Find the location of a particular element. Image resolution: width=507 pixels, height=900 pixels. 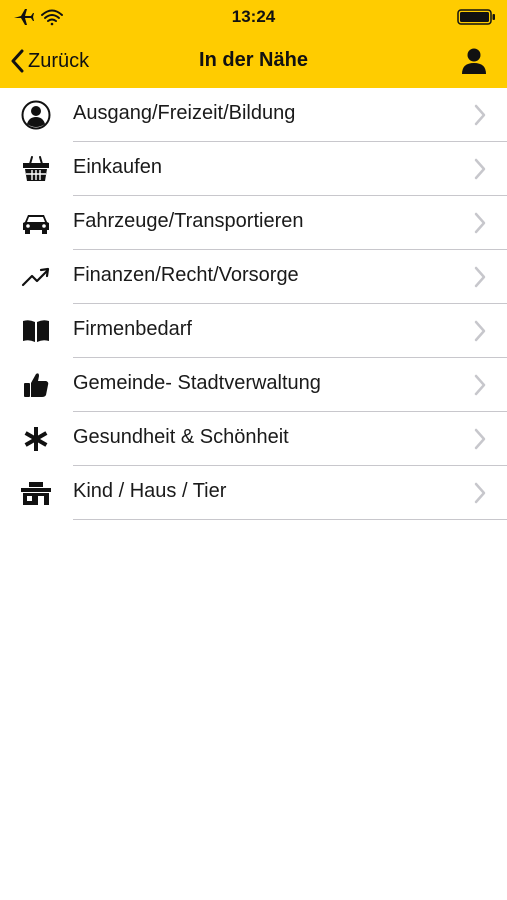

navigation-bar: Zurück In der Nähe is located at coordinates (253, 61).